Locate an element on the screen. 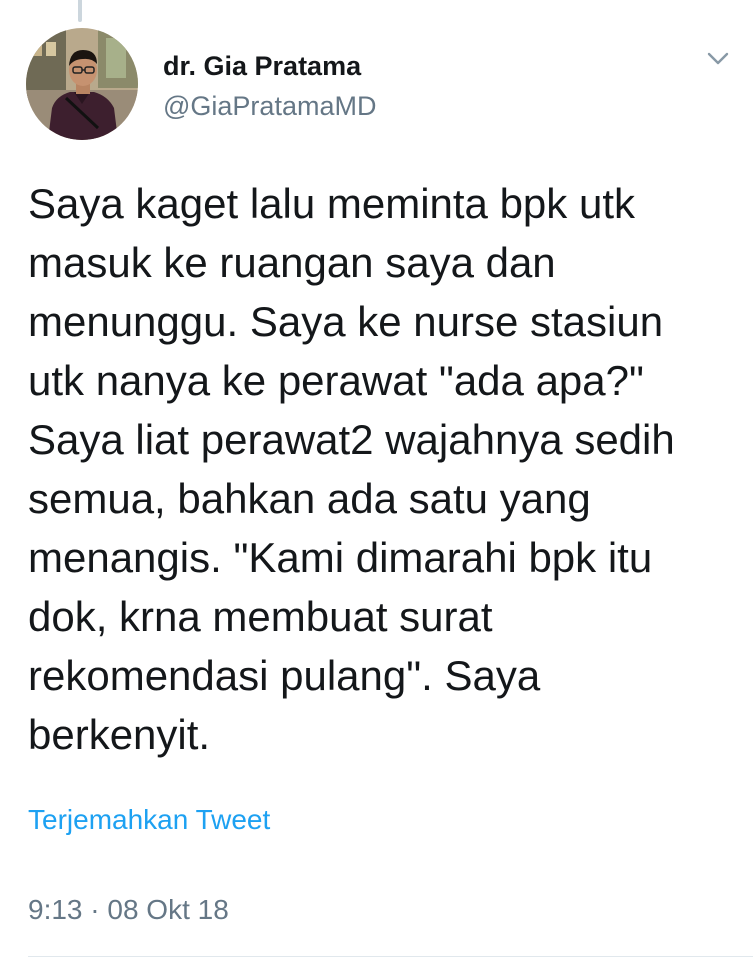  divider is located at coordinates (390, 956).